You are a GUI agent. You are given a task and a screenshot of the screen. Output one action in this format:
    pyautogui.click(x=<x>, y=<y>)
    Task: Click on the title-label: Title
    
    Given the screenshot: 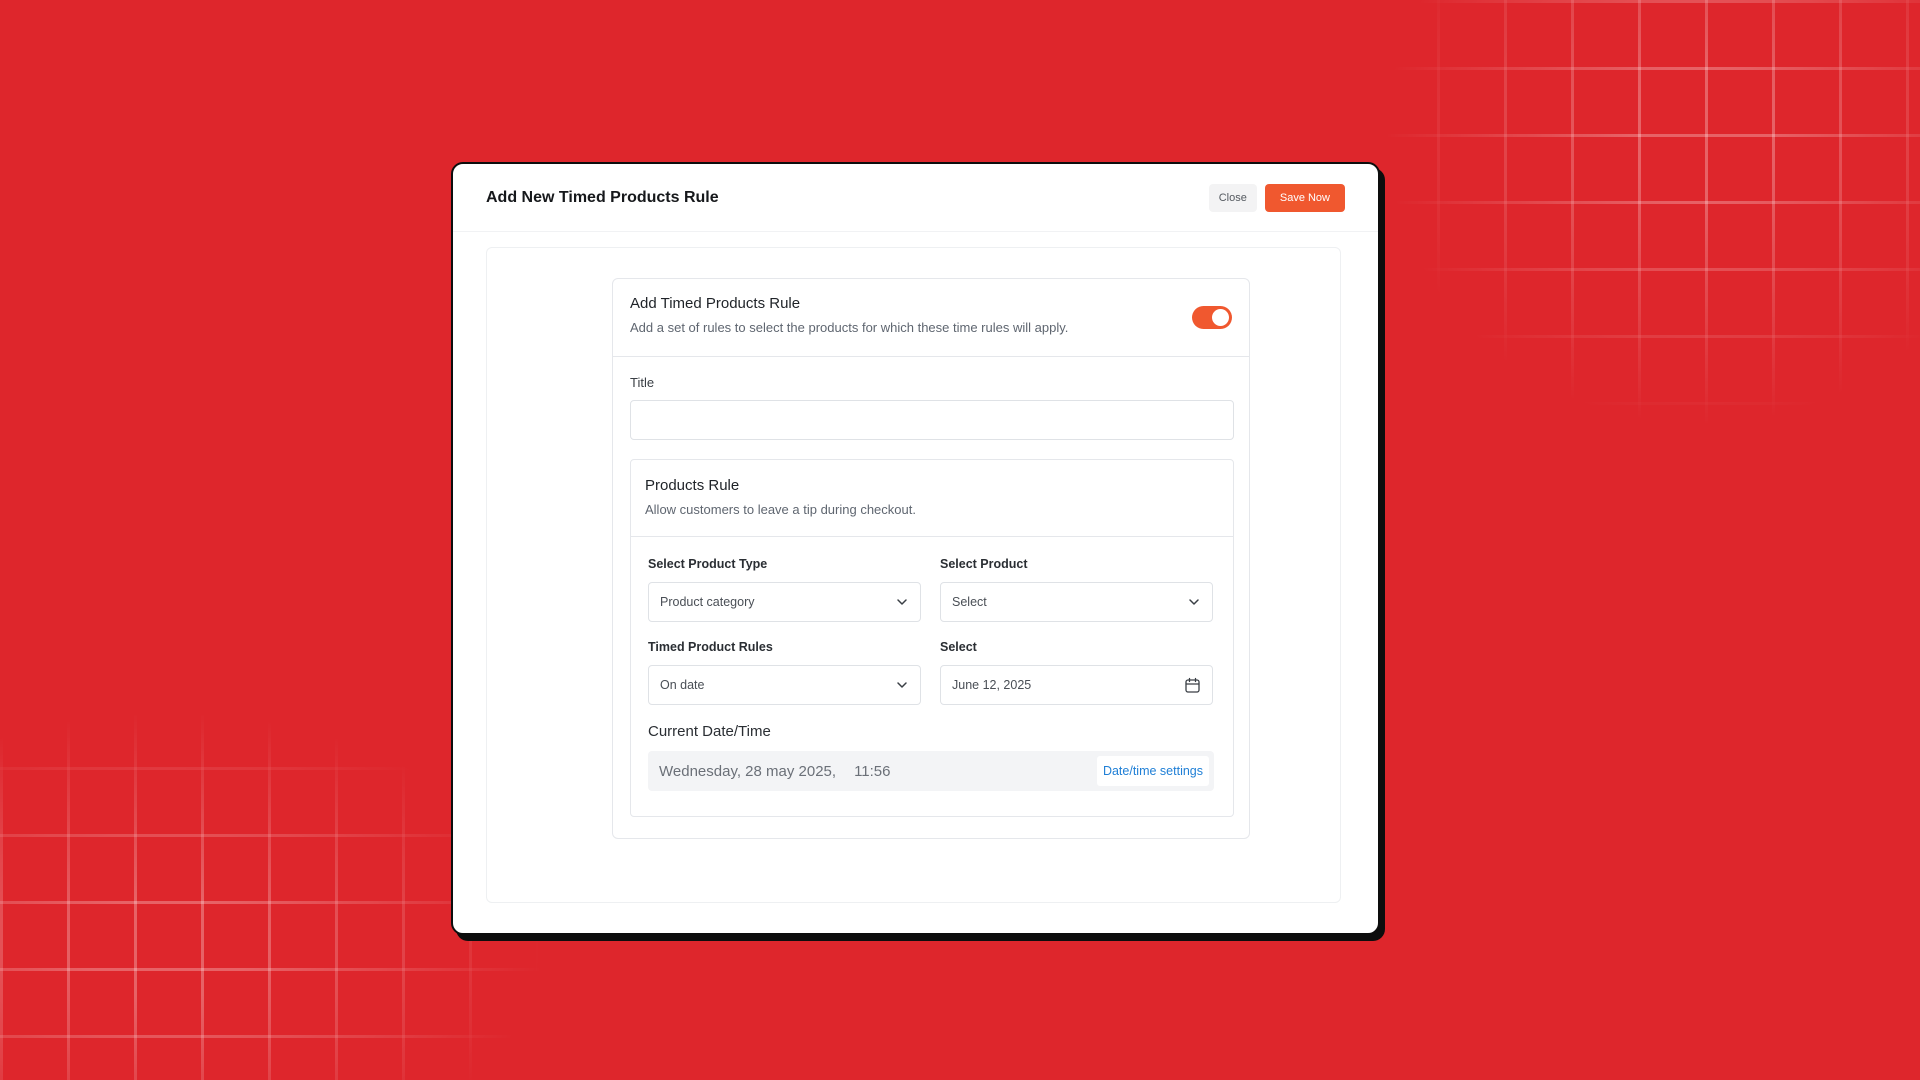 What is the action you would take?
    pyautogui.click(x=642, y=382)
    